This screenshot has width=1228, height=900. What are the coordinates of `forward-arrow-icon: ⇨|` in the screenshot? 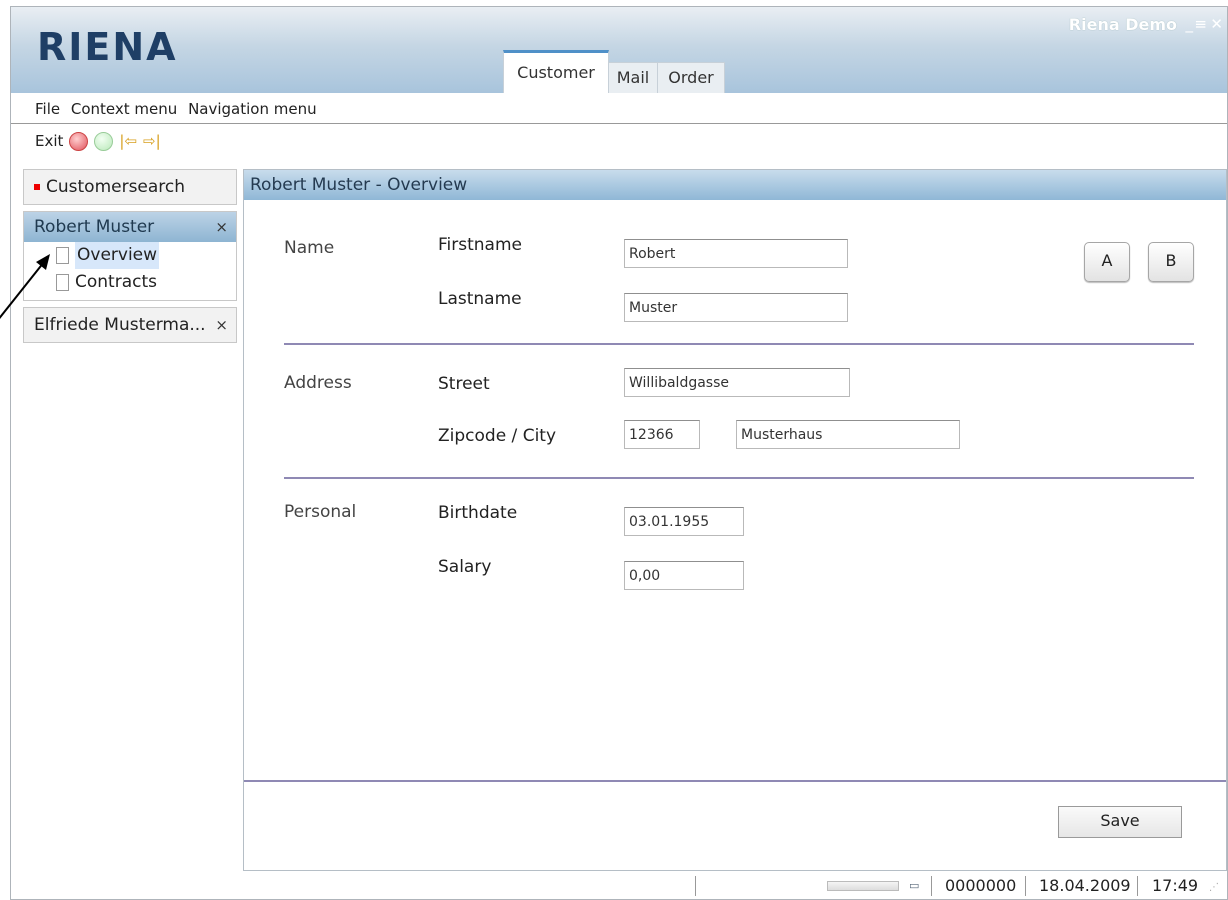 It's located at (152, 141).